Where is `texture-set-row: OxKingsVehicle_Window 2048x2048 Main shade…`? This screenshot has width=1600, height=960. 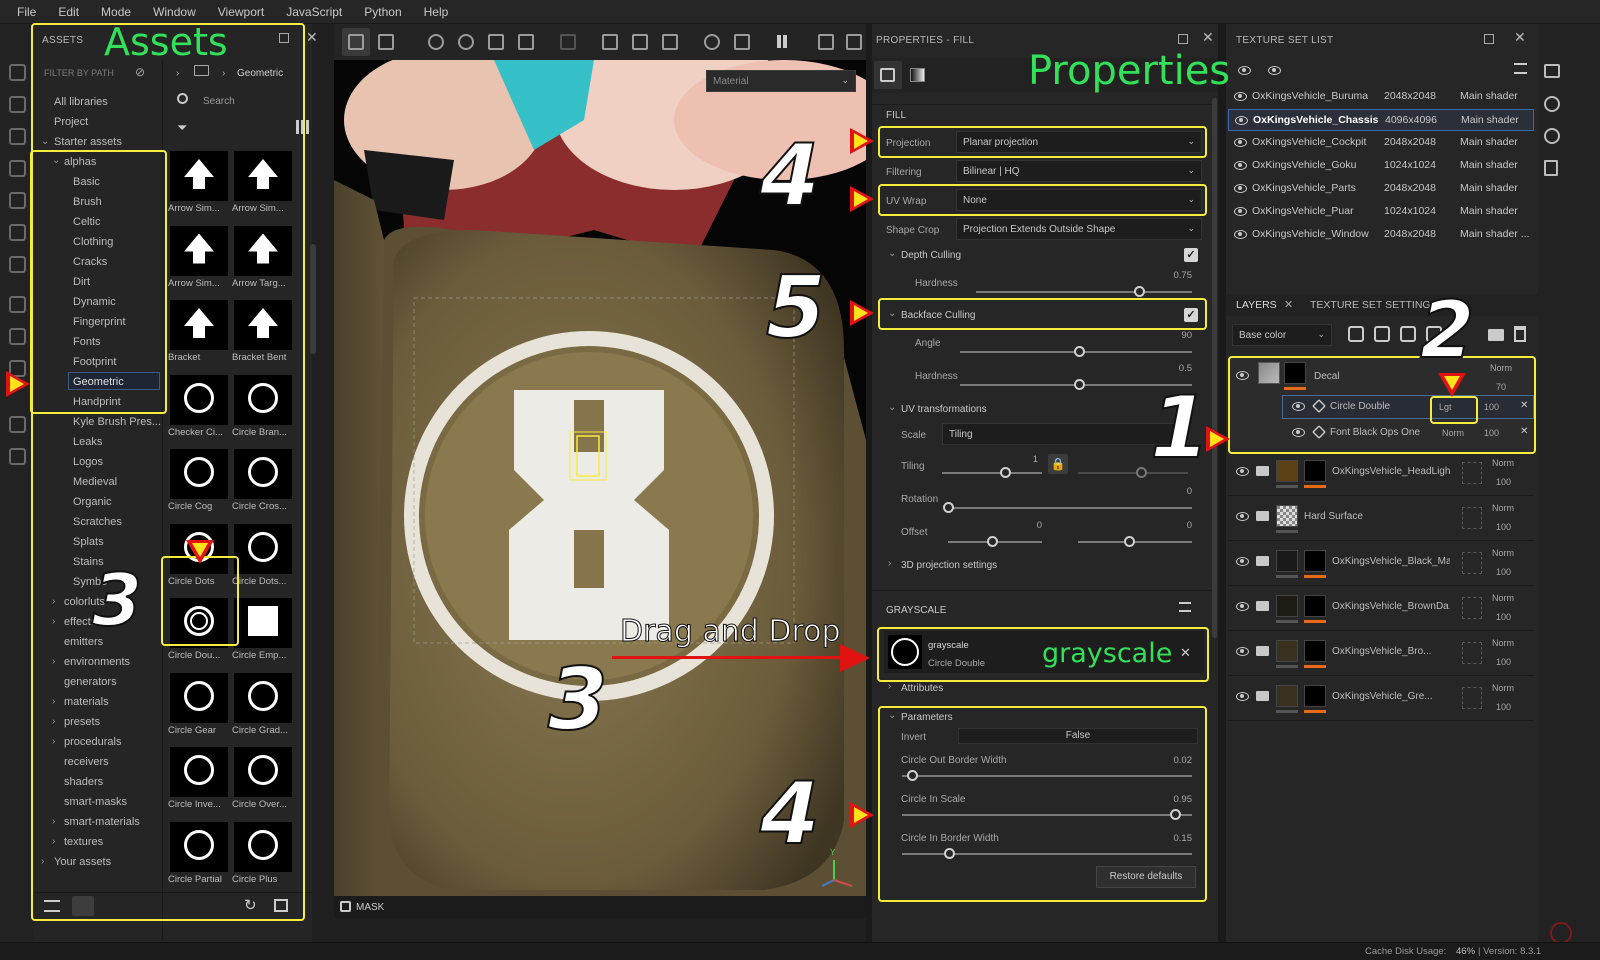 texture-set-row: OxKingsVehicle_Window 2048x2048 Main shade… is located at coordinates (1381, 235).